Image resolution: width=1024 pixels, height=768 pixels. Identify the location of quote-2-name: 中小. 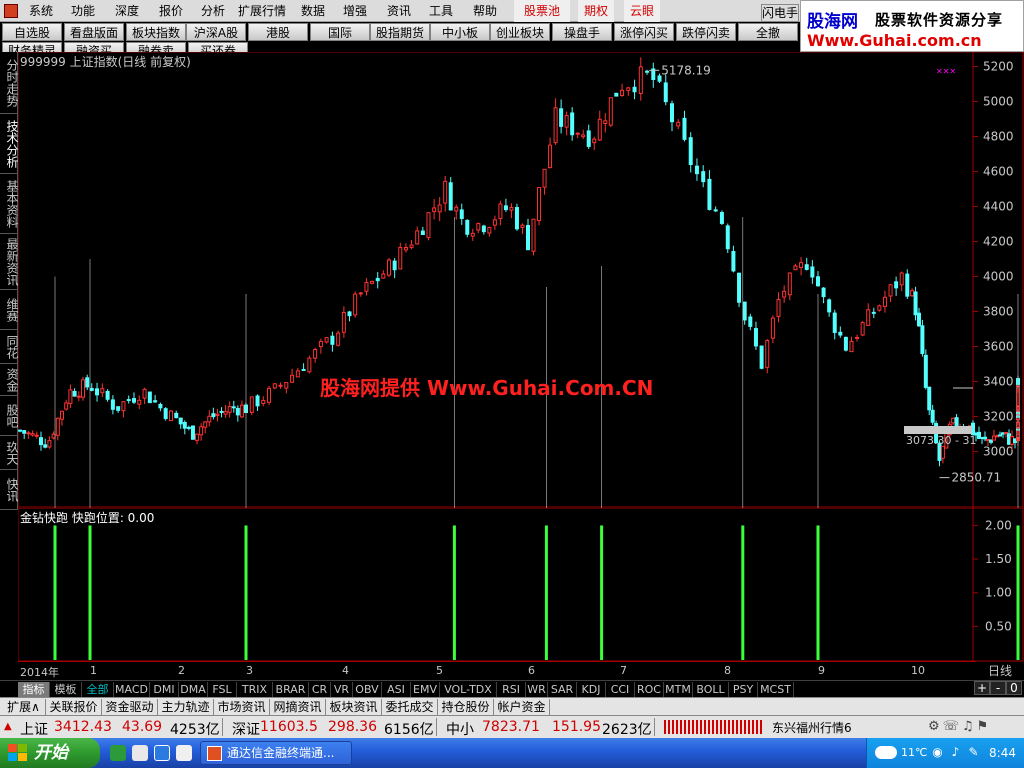
(460, 729).